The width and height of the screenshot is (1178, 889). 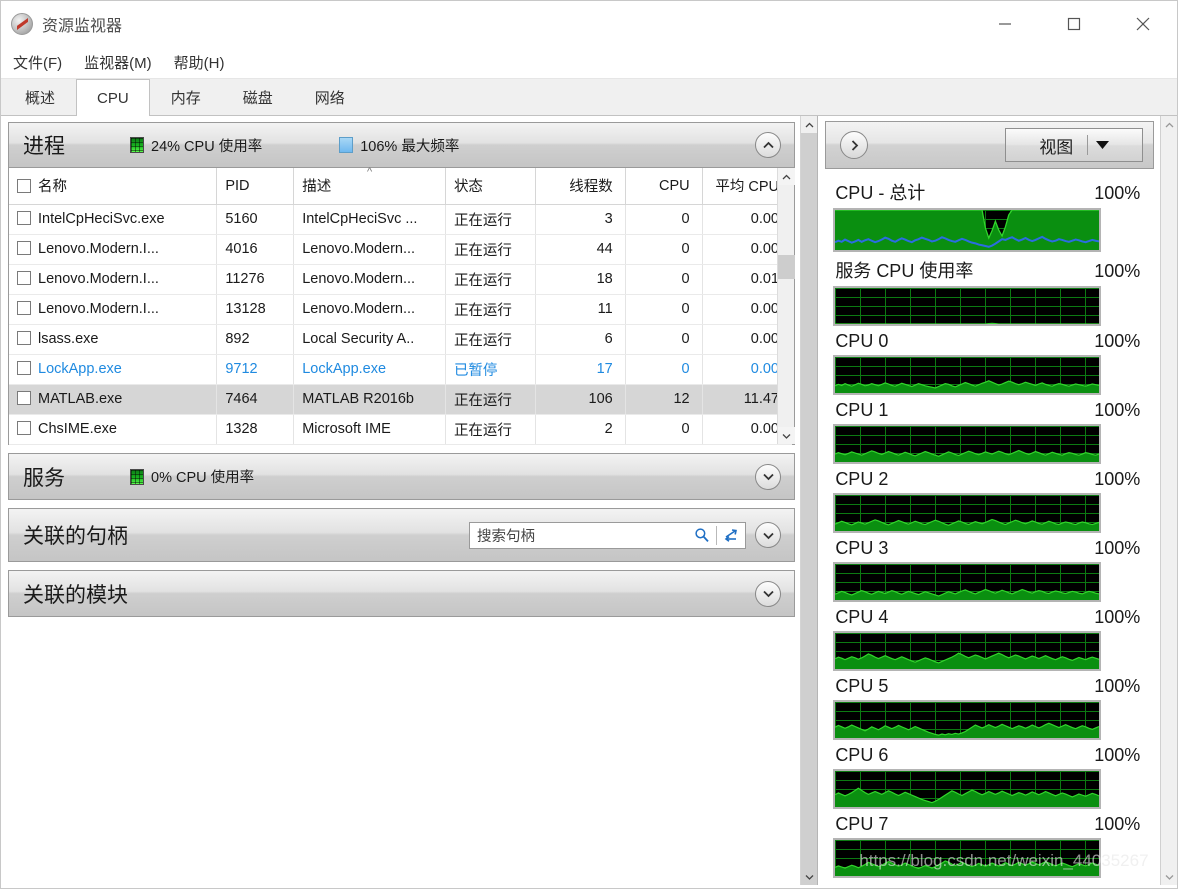 I want to click on search-input: 搜索句柄, so click(x=579, y=535).